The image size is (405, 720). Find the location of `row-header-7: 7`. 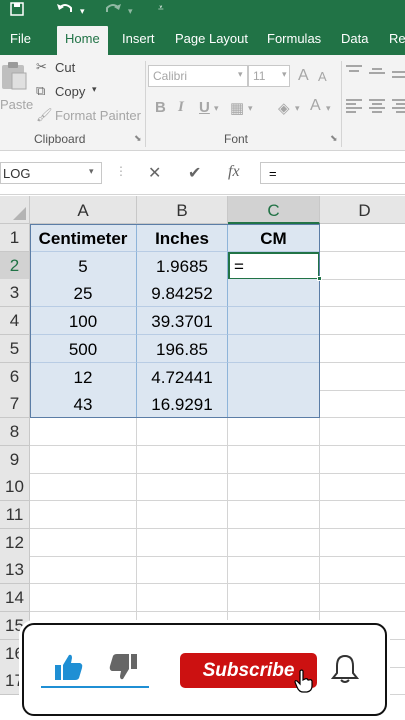

row-header-7: 7 is located at coordinates (15, 404).